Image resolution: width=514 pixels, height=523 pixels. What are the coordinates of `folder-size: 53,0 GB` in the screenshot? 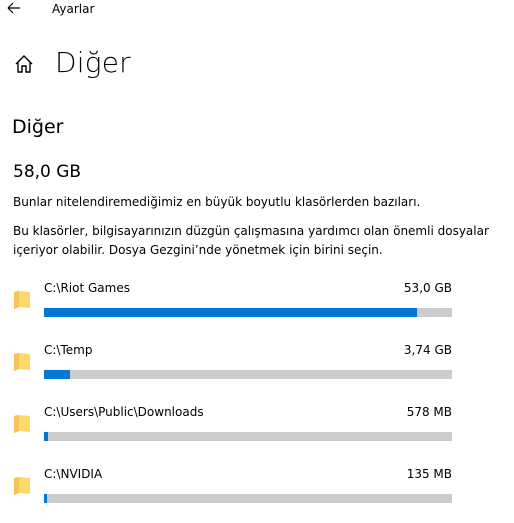 It's located at (427, 288).